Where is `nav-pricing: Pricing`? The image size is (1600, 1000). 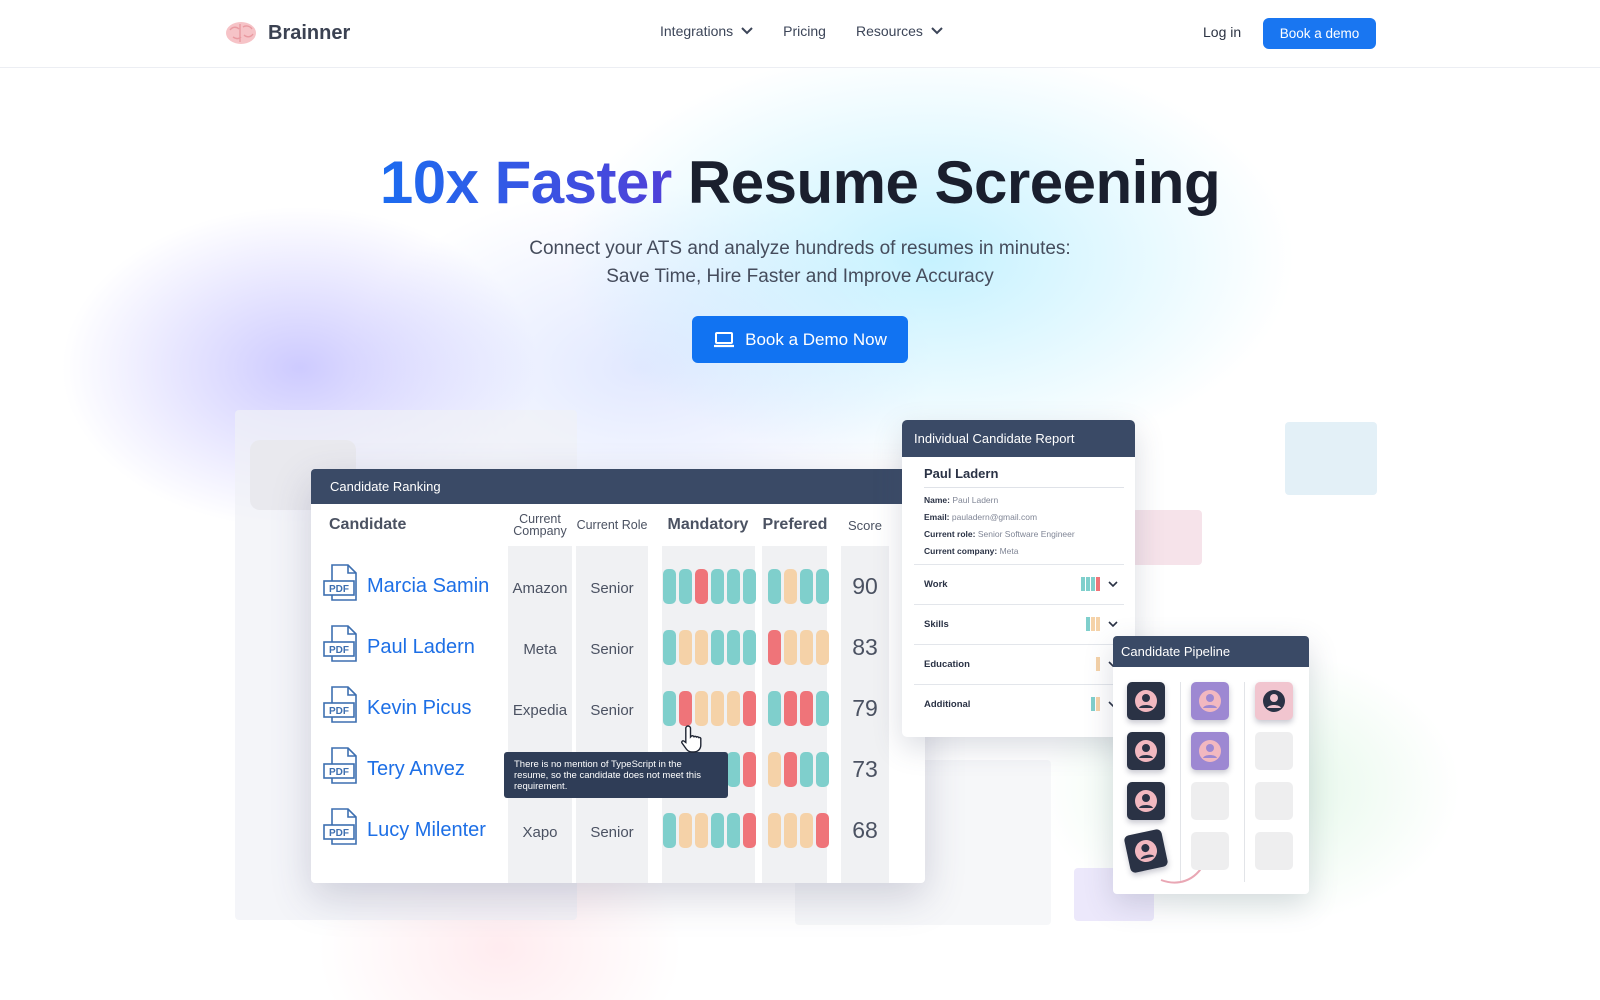
nav-pricing: Pricing is located at coordinates (804, 31).